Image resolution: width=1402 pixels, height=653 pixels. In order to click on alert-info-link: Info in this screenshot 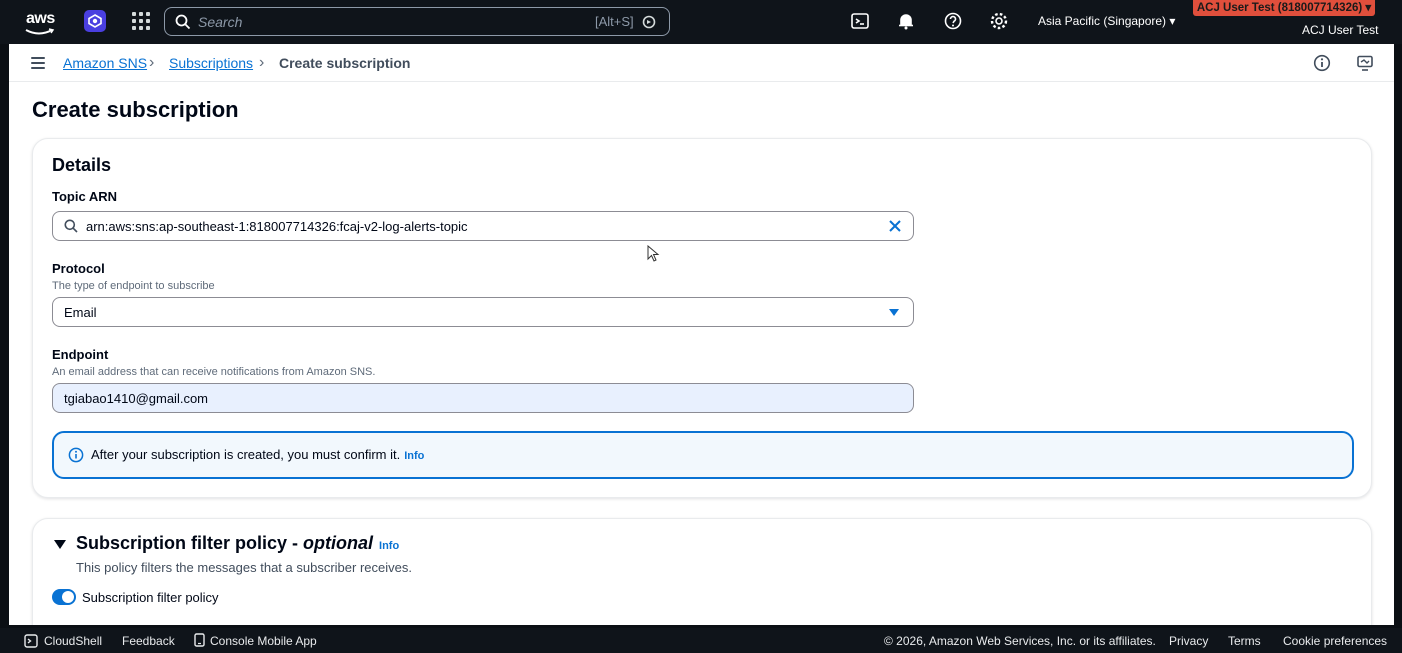, I will do `click(414, 456)`.